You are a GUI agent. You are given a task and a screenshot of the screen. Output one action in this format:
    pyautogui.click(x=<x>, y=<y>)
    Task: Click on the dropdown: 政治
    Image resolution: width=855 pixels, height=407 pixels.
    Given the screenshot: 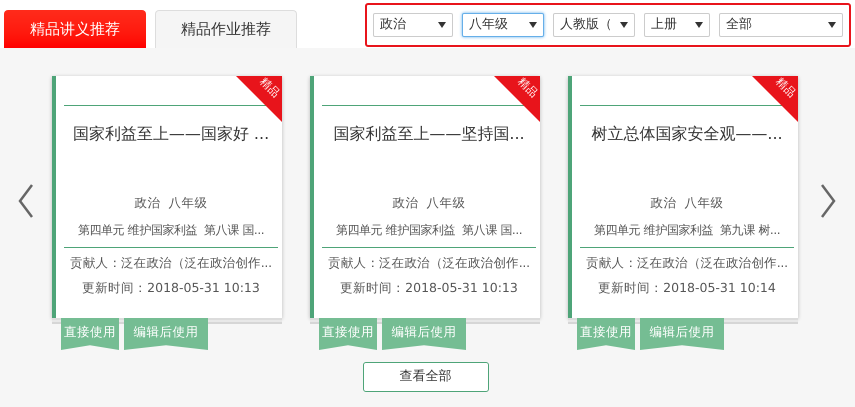 What is the action you would take?
    pyautogui.click(x=413, y=25)
    